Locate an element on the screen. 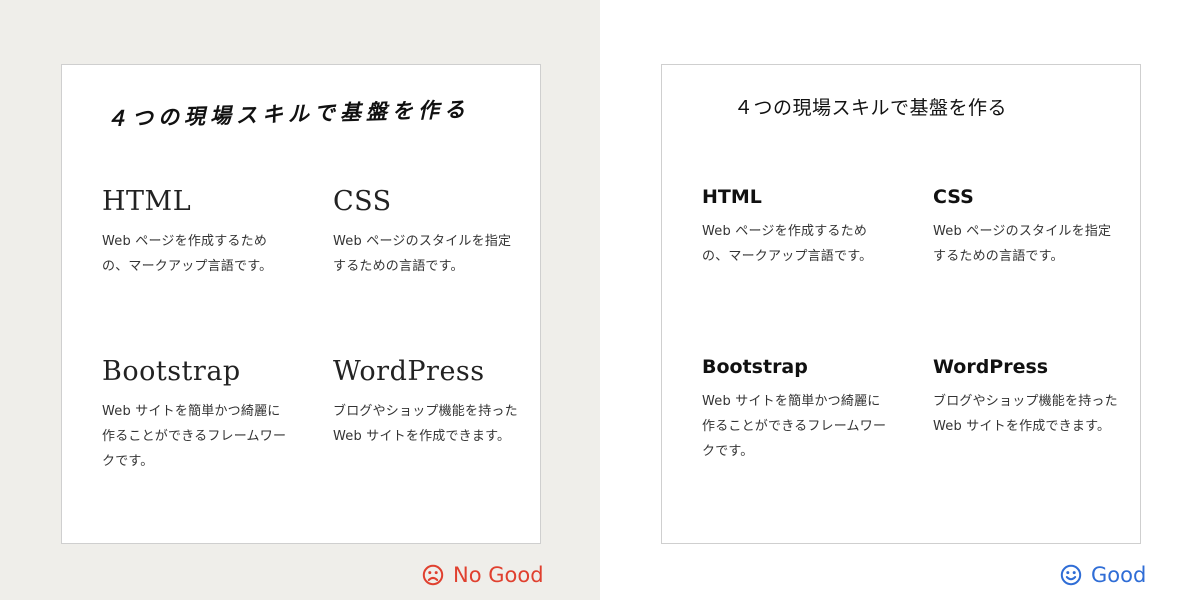 Image resolution: width=1200 pixels, height=600 pixels. verdict-text: Good is located at coordinates (1119, 575).